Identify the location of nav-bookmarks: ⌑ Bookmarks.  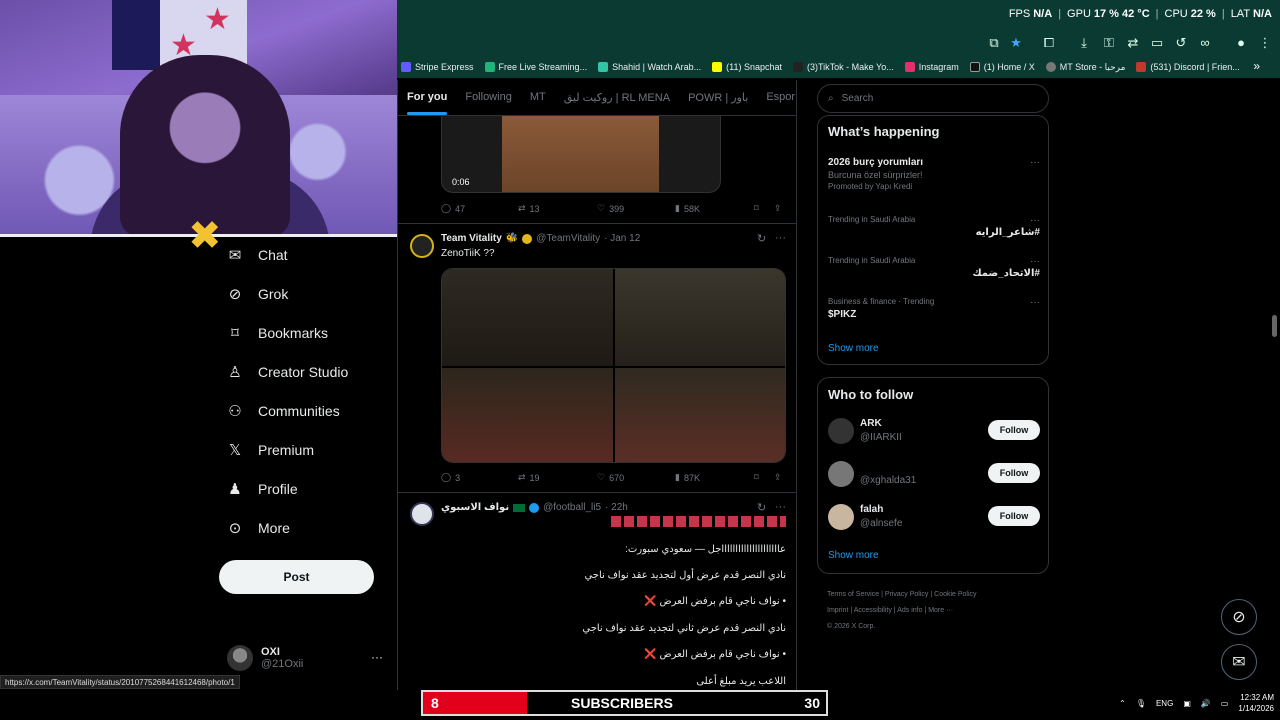
(277, 333).